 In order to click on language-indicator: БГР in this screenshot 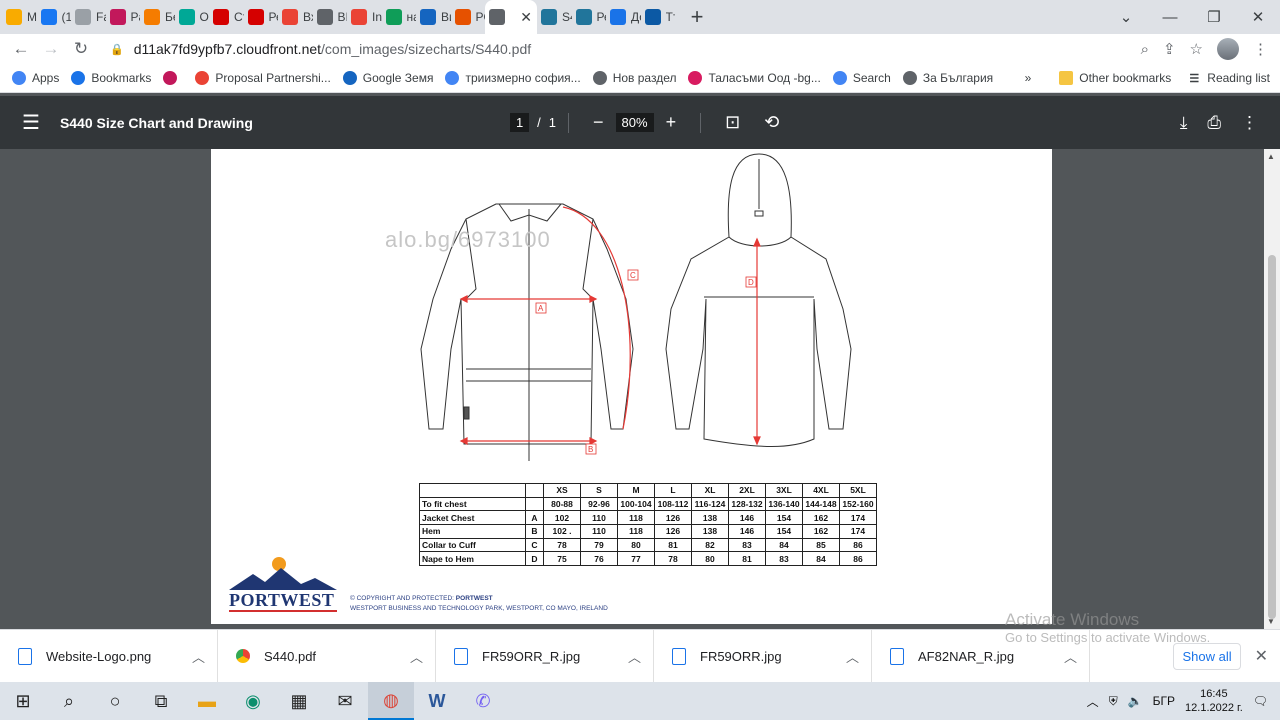, I will do `click(1164, 701)`.